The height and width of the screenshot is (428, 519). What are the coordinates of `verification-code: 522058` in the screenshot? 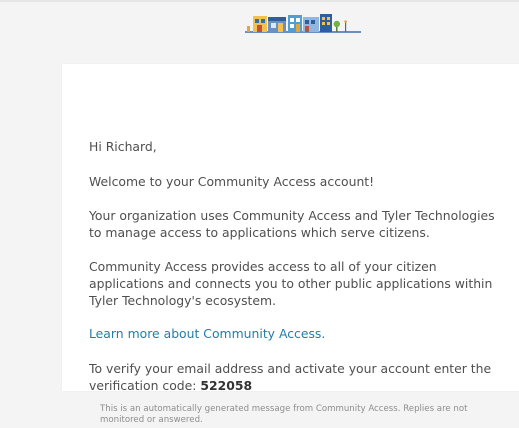 It's located at (226, 385).